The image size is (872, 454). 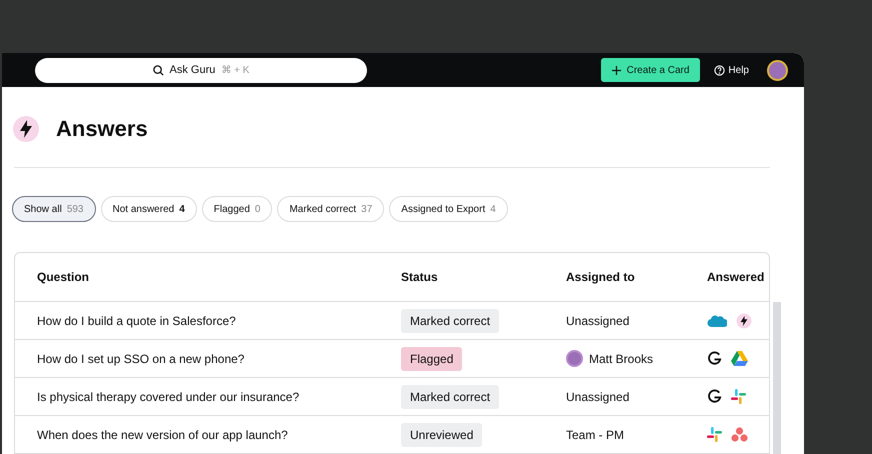 What do you see at coordinates (193, 70) in the screenshot?
I see `search-placeholder: Ask Guru` at bounding box center [193, 70].